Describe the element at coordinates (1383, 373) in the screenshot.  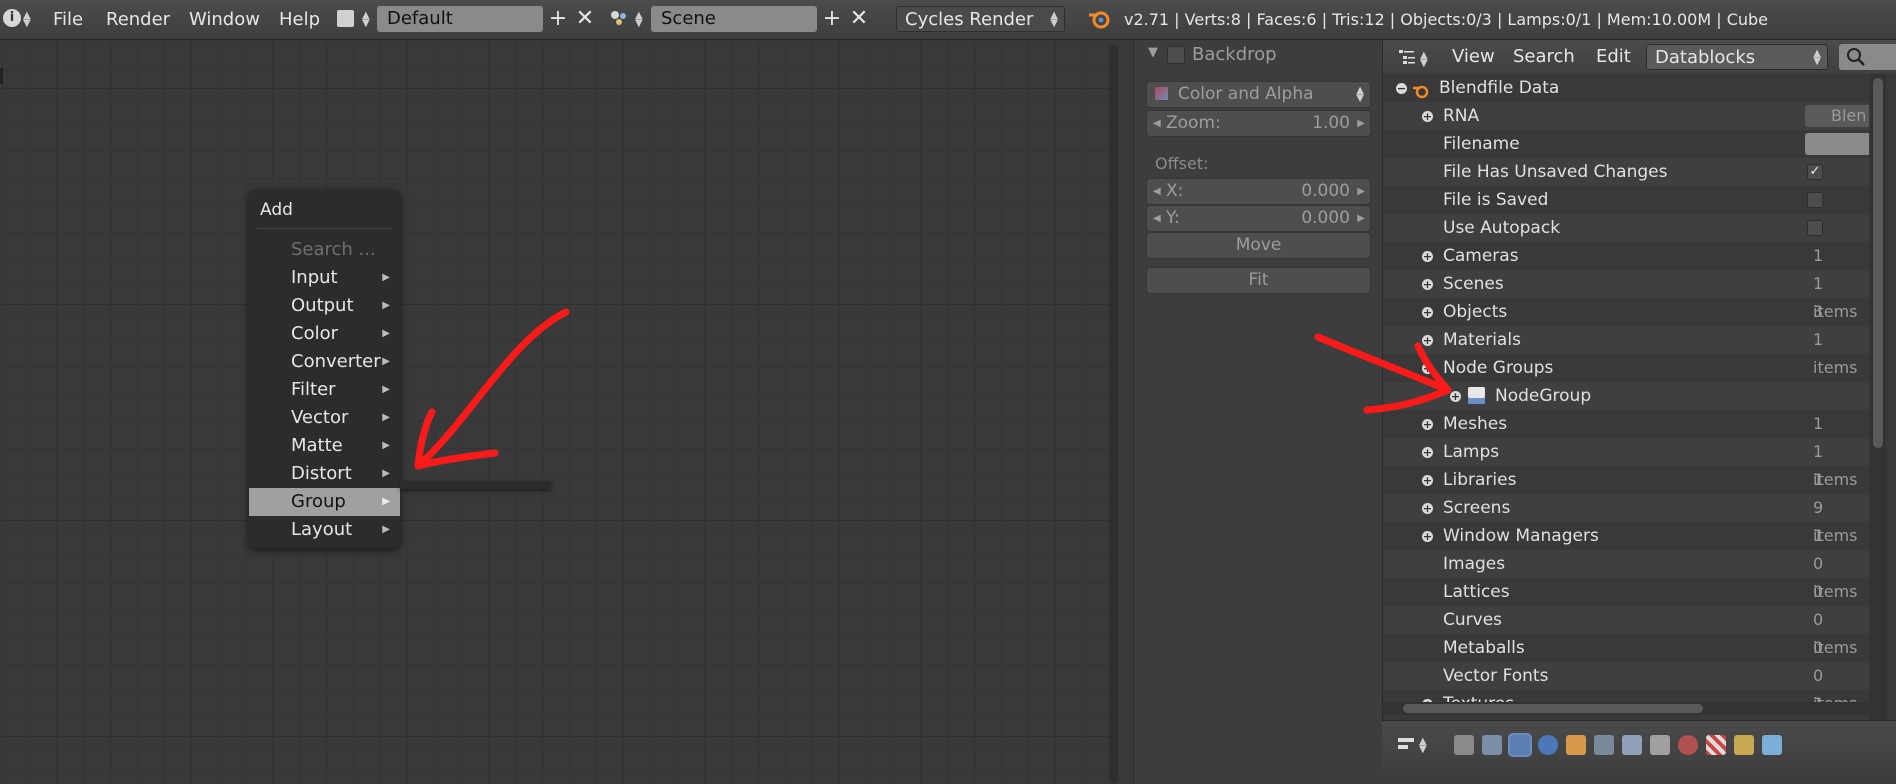
I see `red-arrow-to-nodegroup` at that location.